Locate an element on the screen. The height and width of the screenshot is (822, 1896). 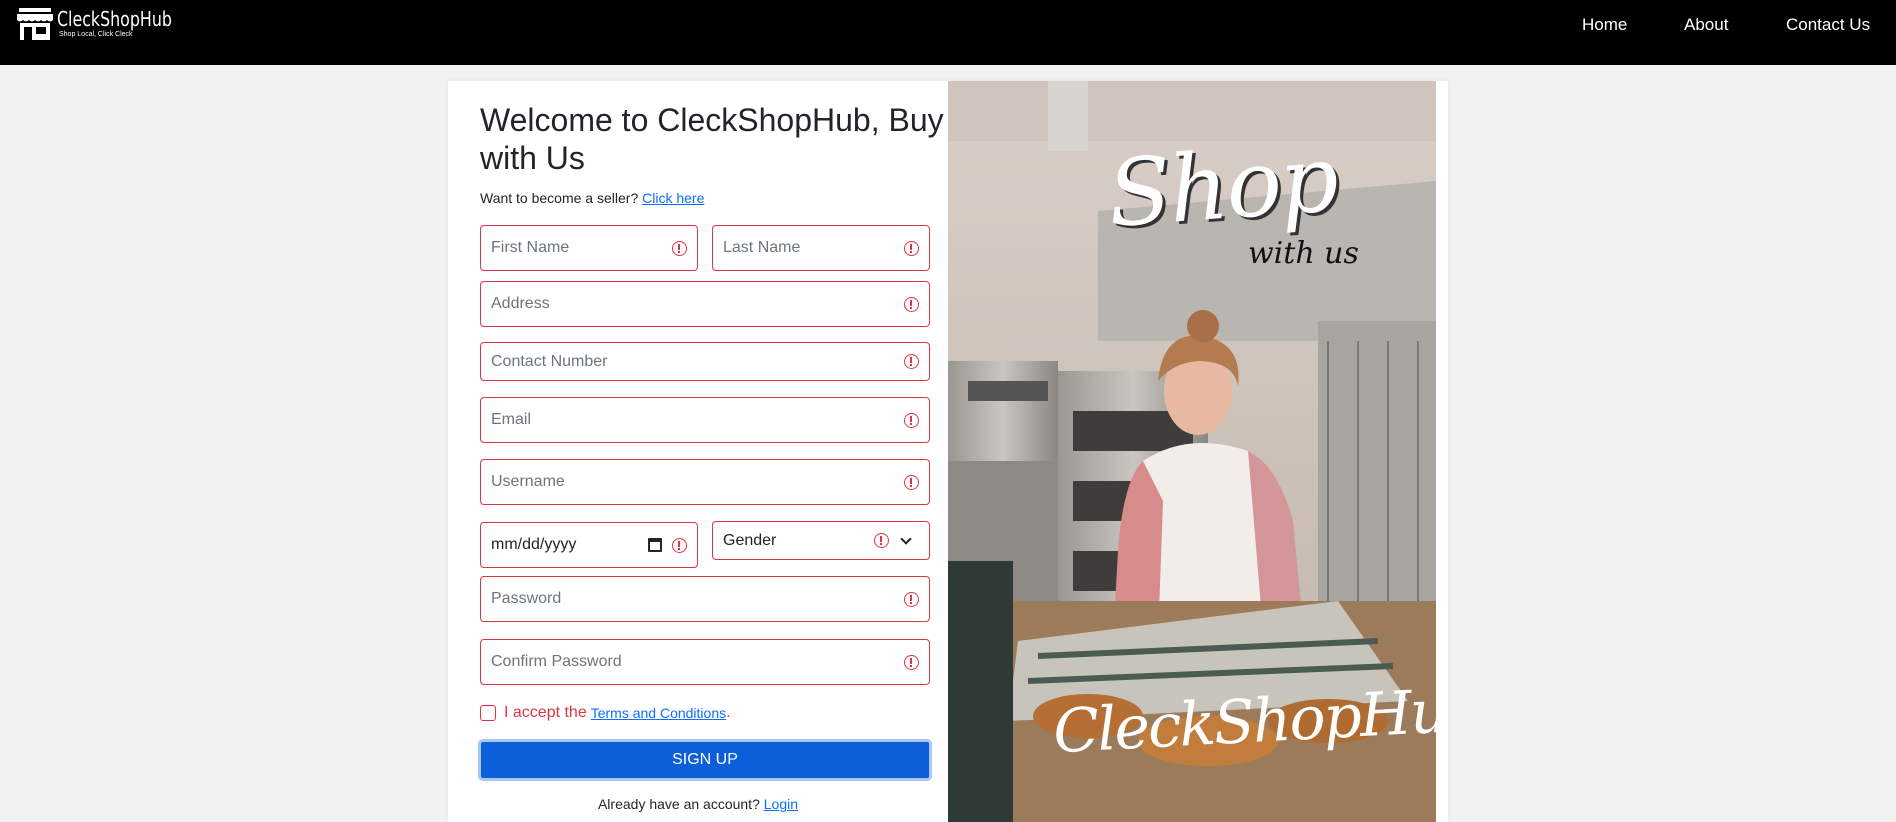
terms-link: Terms and Conditions is located at coordinates (658, 713).